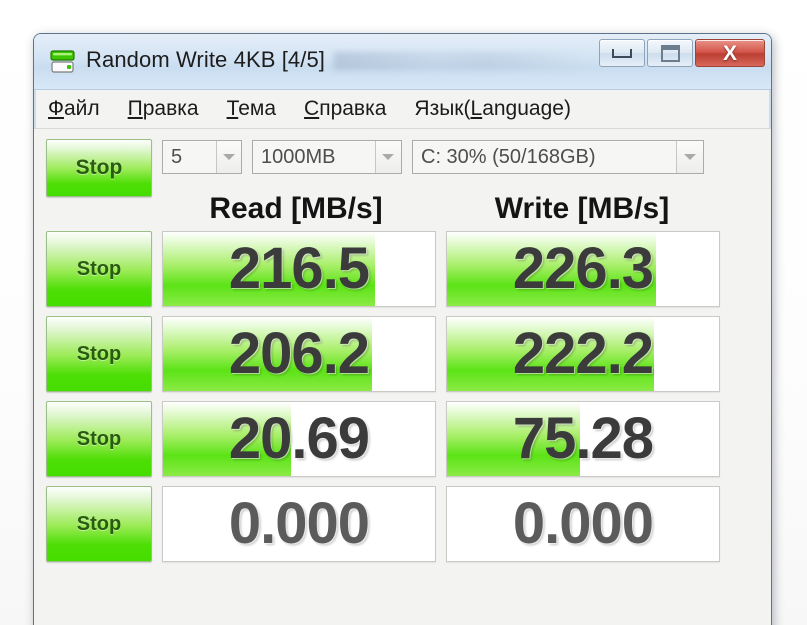  I want to click on menu-bar: Файл Правка Тема Справка Язык(Language), so click(402, 109).